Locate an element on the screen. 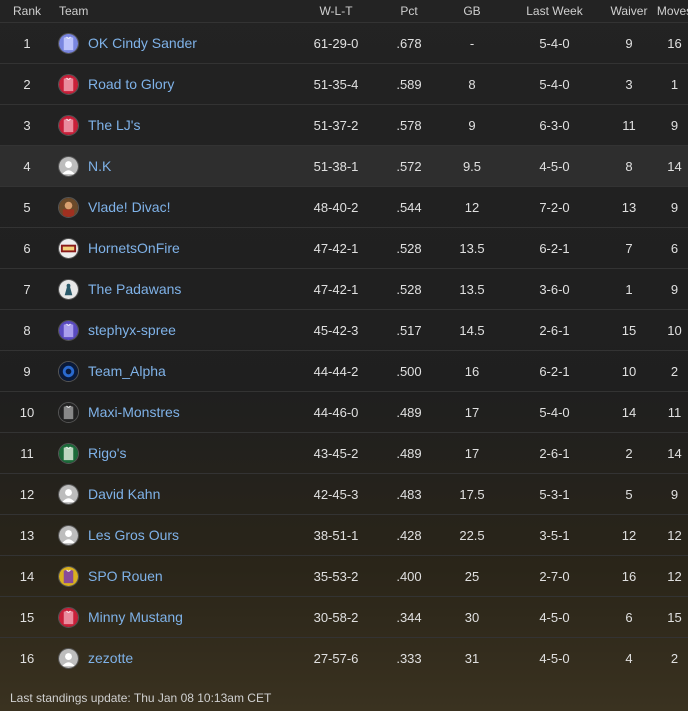  table-row: 4 N.K 51-38-1 .572 9.5 4-5-0 8 14 is located at coordinates (344, 166).